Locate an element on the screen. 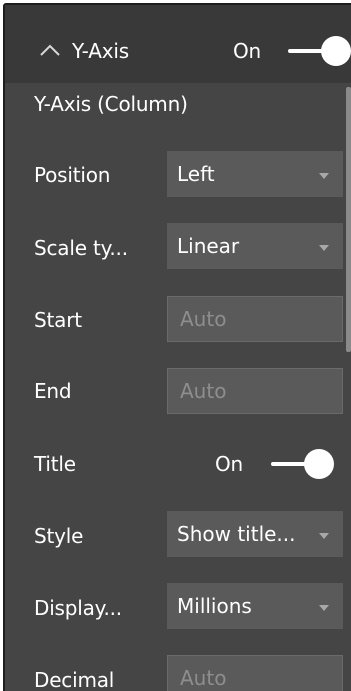  scale-type-dropdown: Linear is located at coordinates (255, 246).